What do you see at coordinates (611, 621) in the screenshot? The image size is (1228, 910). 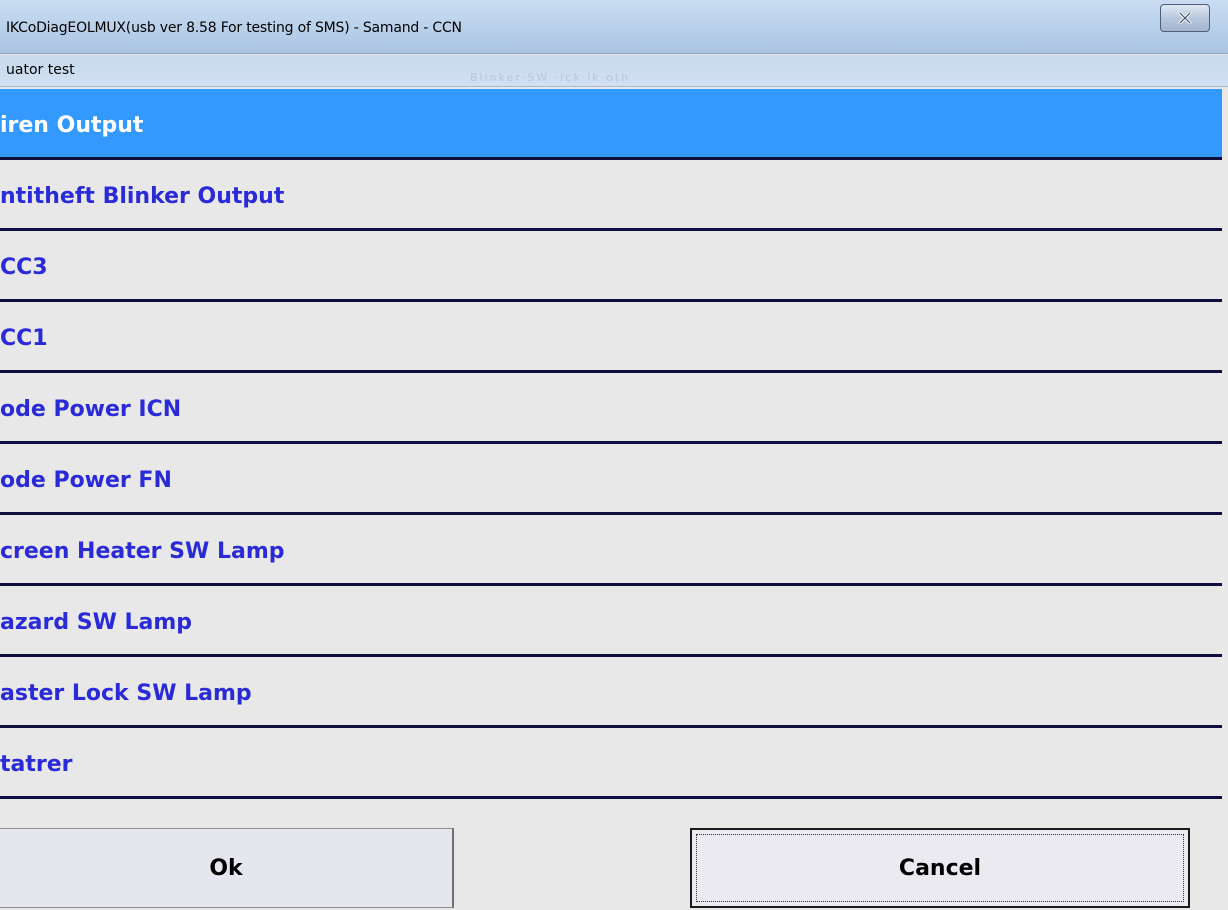 I see `list-item: azard SW Lamp` at bounding box center [611, 621].